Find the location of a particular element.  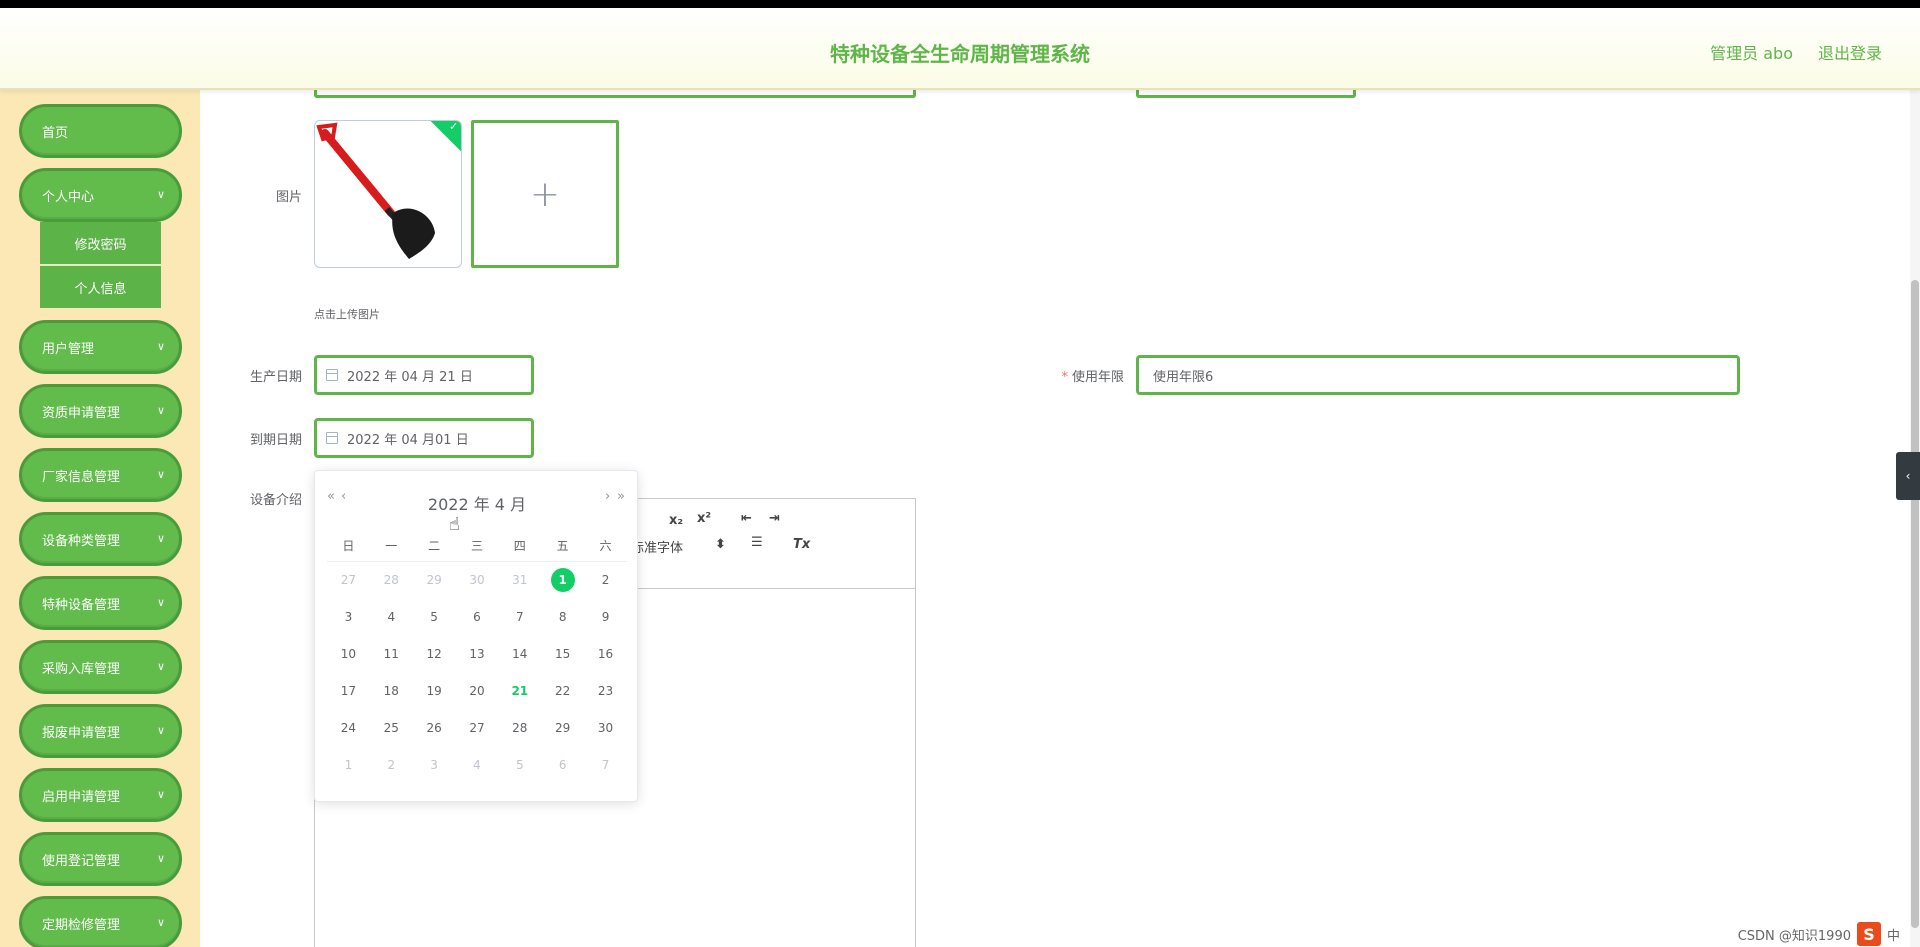

scrolled-input-right is located at coordinates (1246, 94).